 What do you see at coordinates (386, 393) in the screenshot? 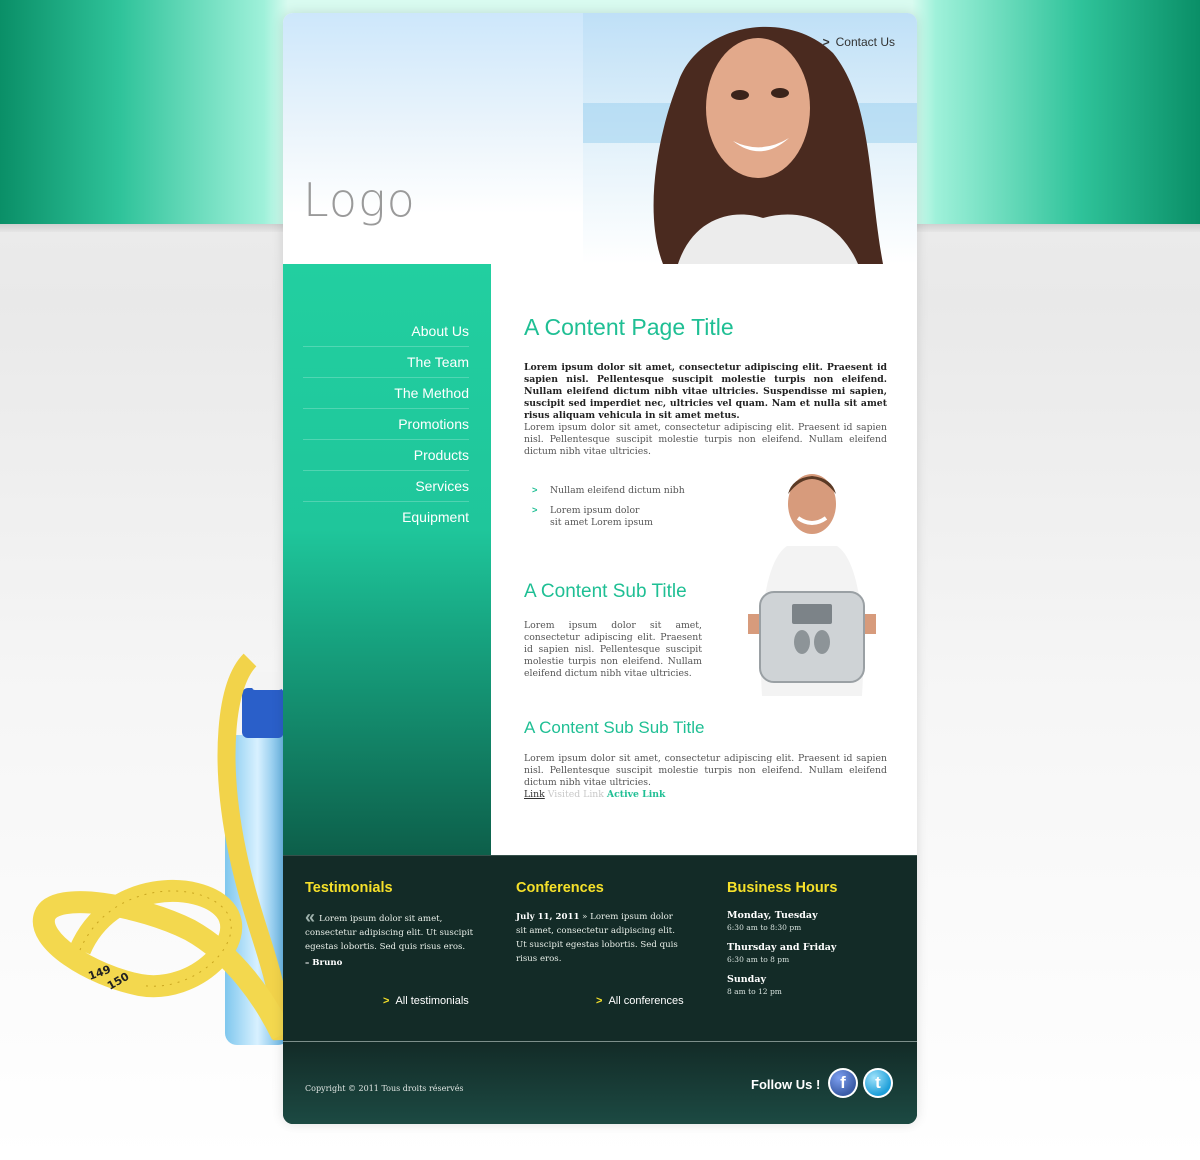
I see `nav-item-the-method: The Method` at bounding box center [386, 393].